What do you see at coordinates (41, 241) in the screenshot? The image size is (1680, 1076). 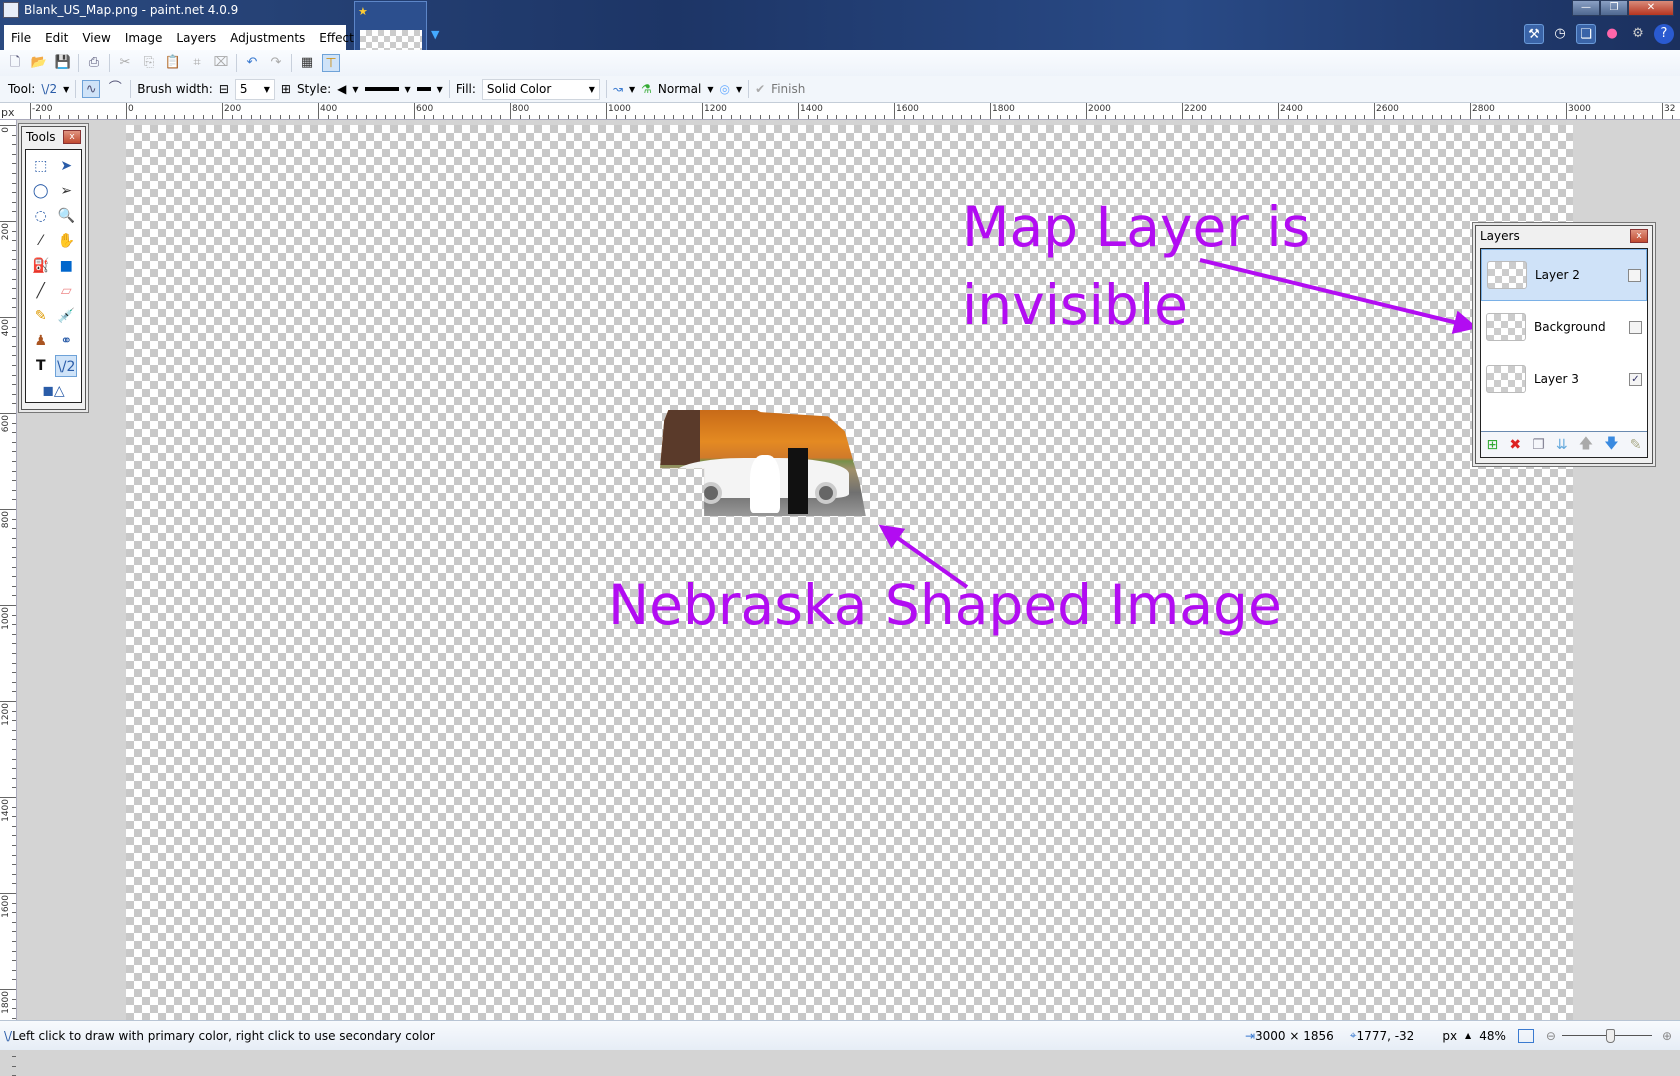 I see `magic-wand-icon: ⁄` at bounding box center [41, 241].